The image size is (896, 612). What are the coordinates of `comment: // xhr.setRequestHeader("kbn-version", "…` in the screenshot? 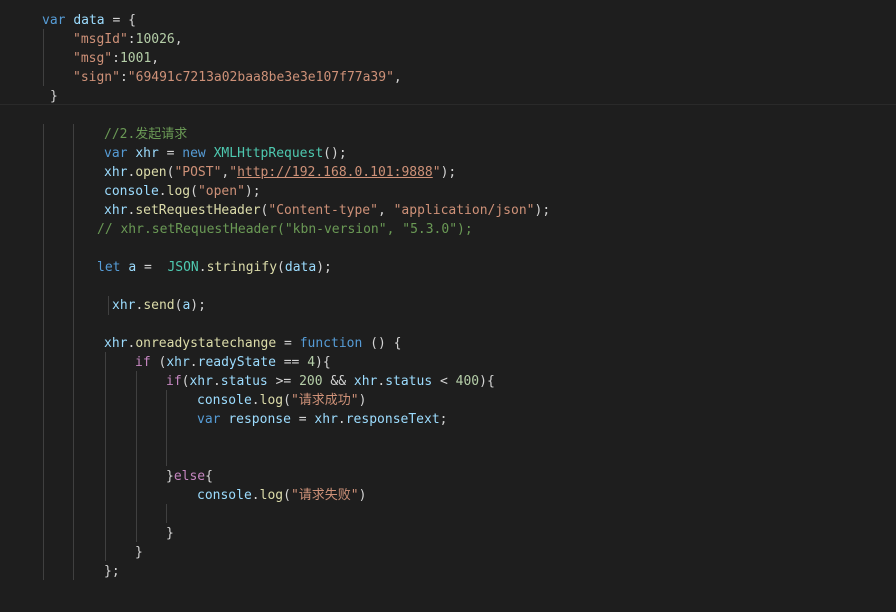 It's located at (285, 229).